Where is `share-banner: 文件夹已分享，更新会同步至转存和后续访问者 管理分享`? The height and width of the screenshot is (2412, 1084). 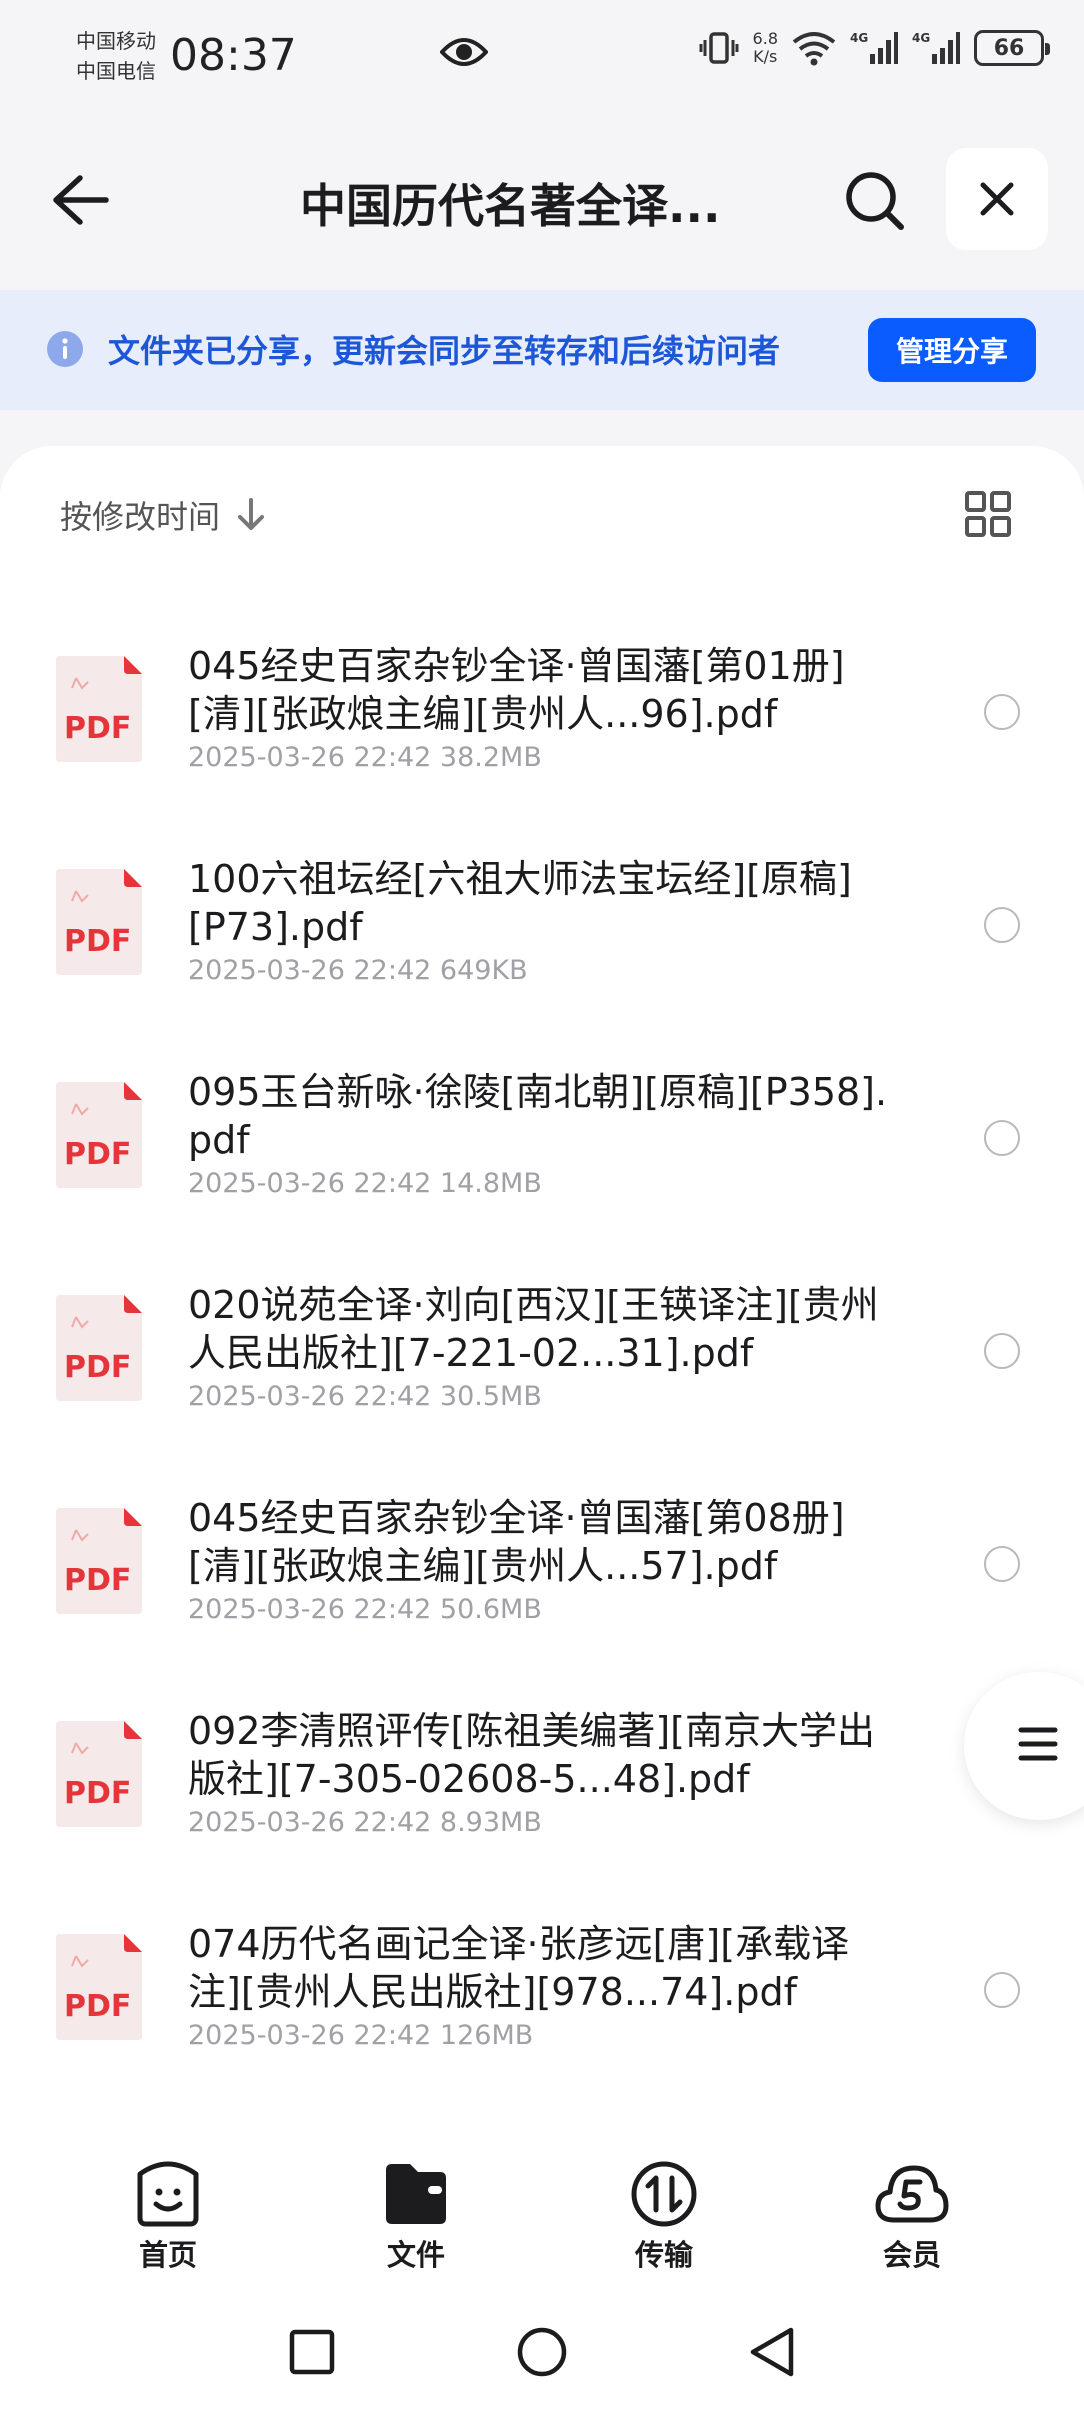
share-banner: 文件夹已分享，更新会同步至转存和后续访问者 管理分享 is located at coordinates (542, 350).